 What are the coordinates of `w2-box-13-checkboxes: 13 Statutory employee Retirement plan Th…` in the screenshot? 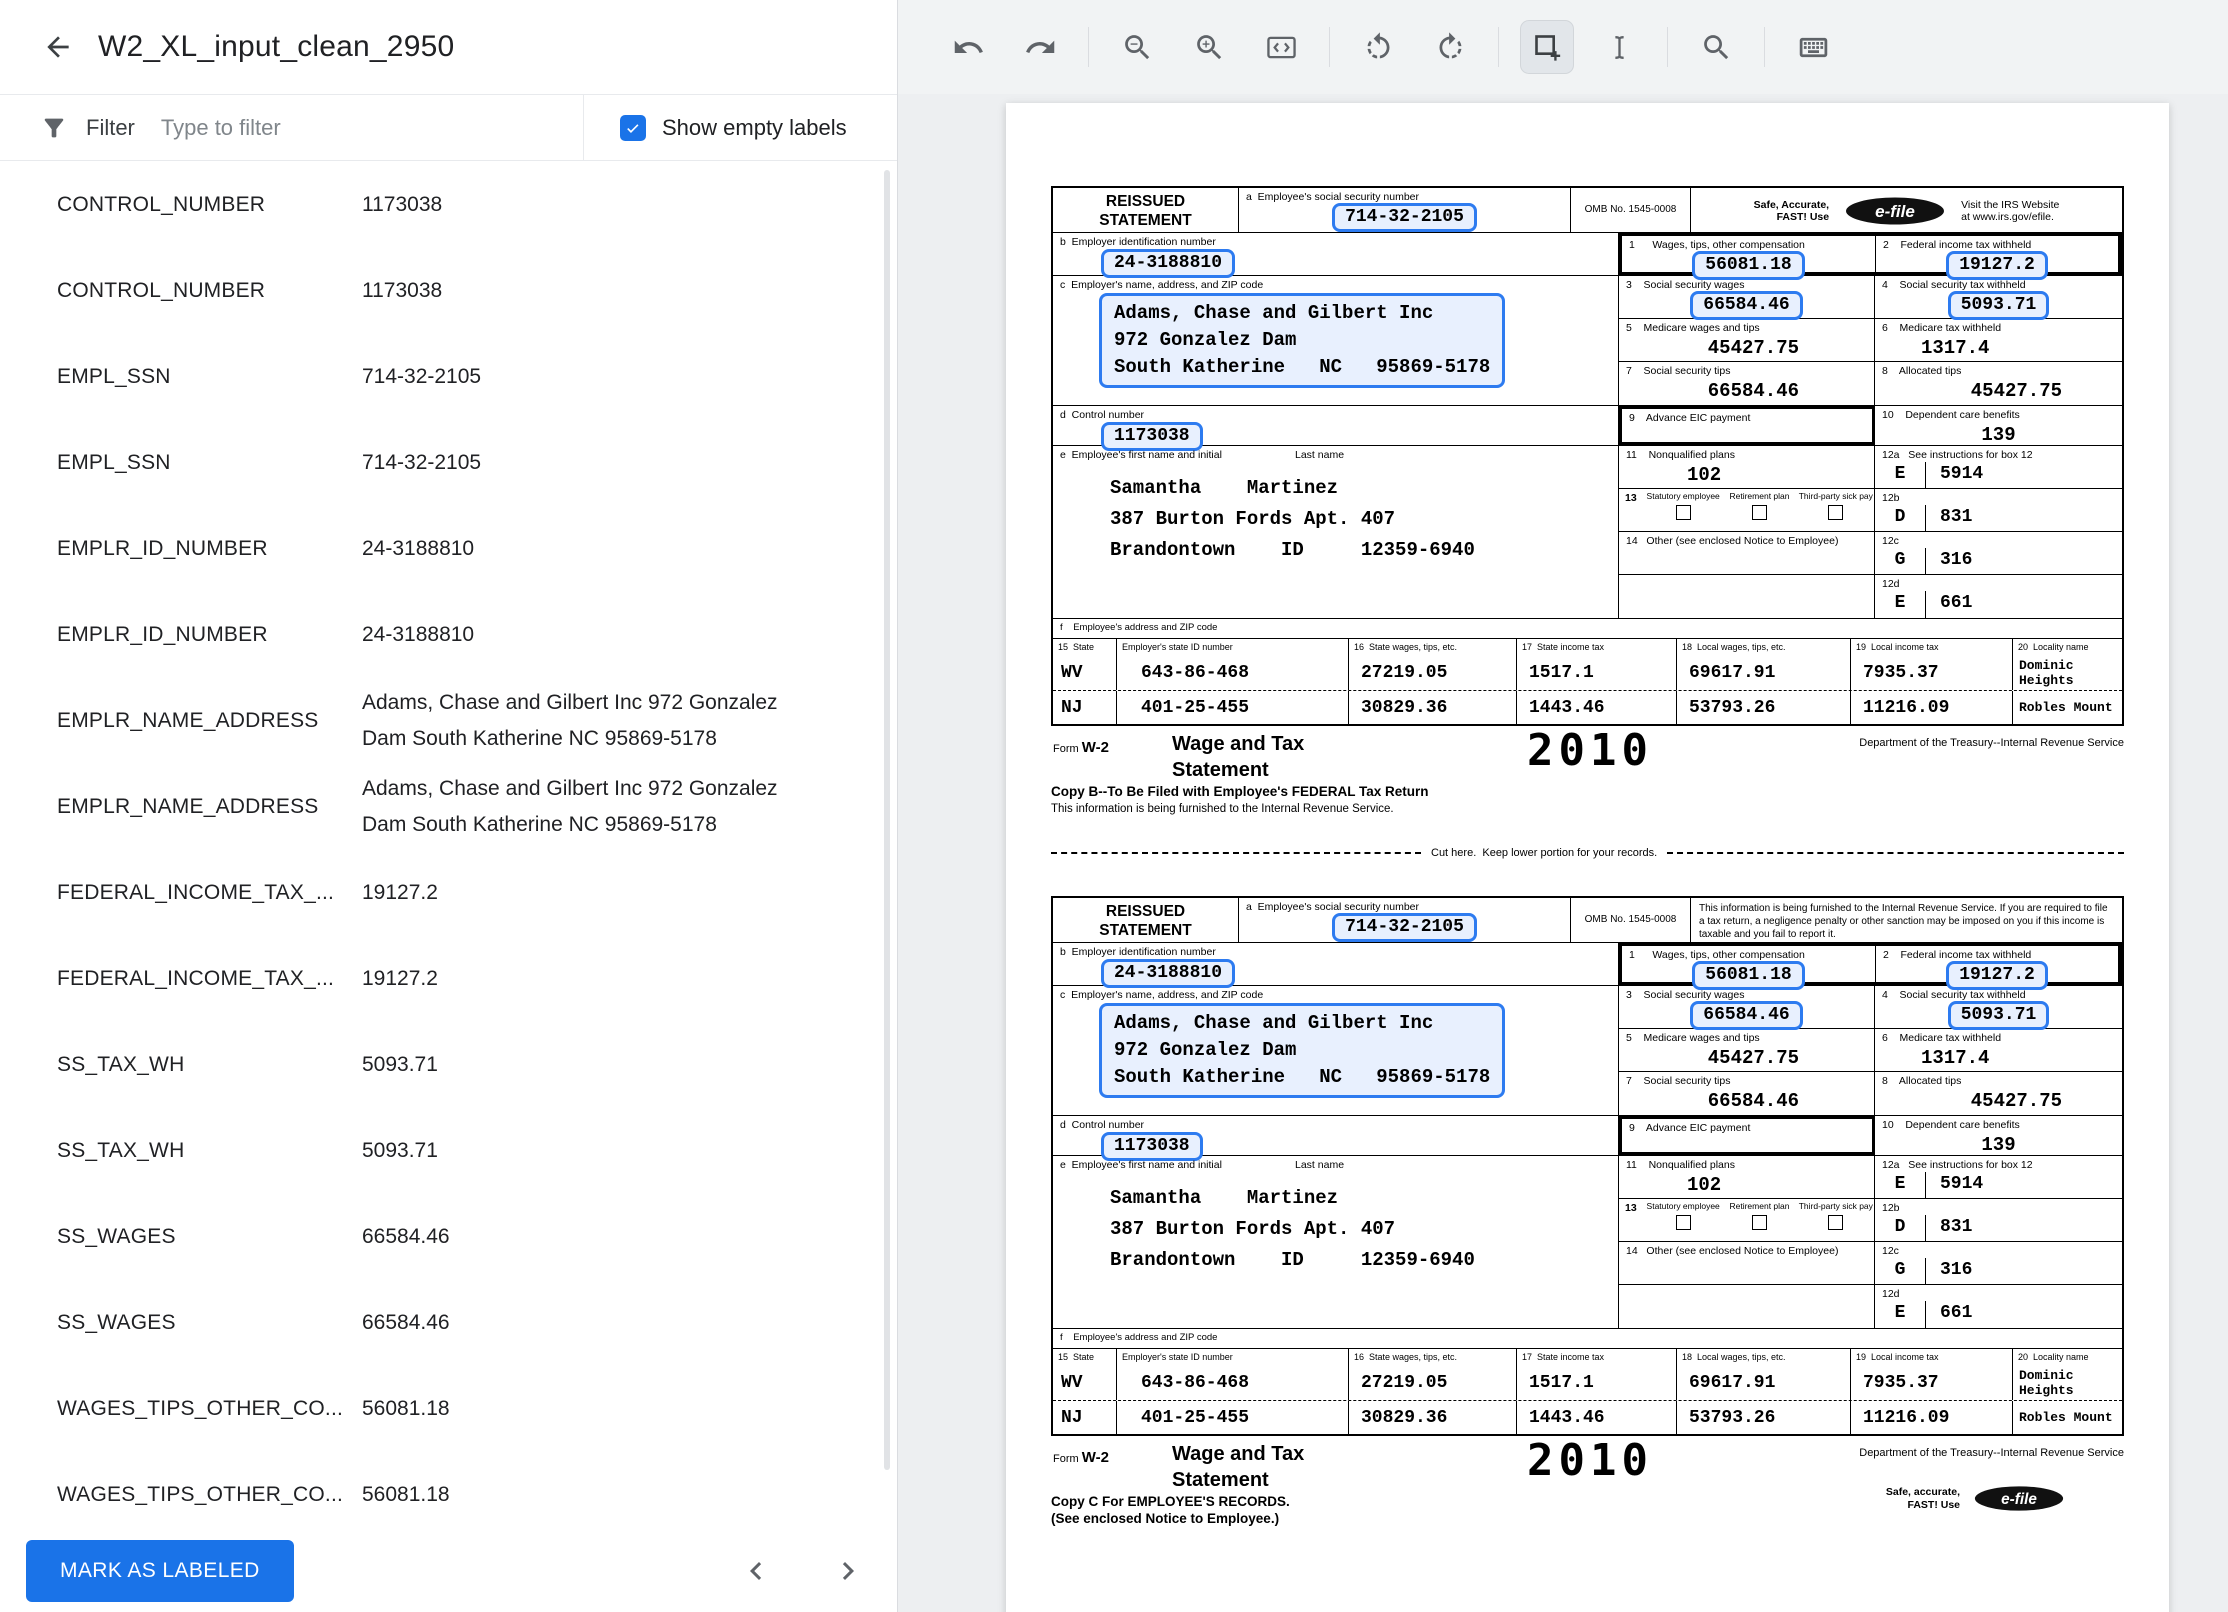 It's located at (1747, 510).